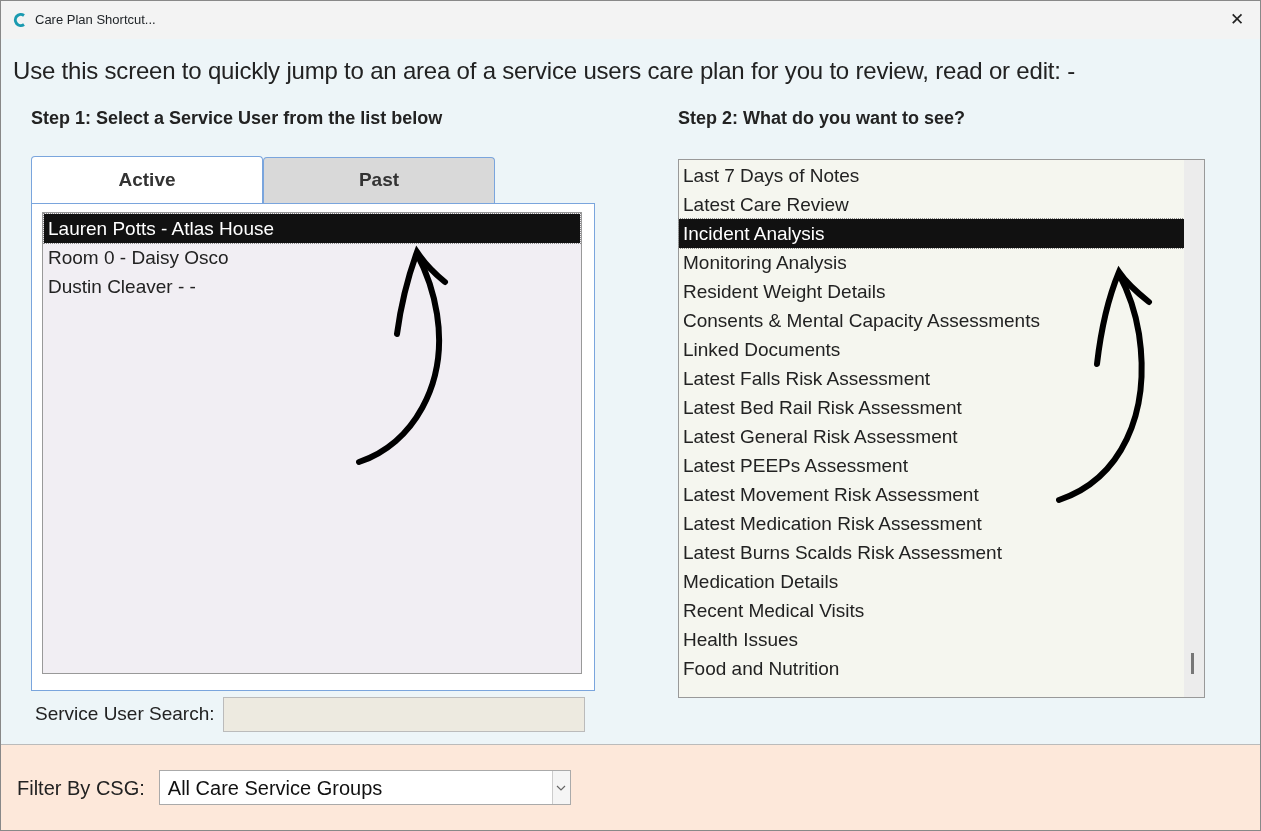 The image size is (1261, 831). What do you see at coordinates (931, 436) in the screenshot?
I see `list-item: Latest General Risk Assessment` at bounding box center [931, 436].